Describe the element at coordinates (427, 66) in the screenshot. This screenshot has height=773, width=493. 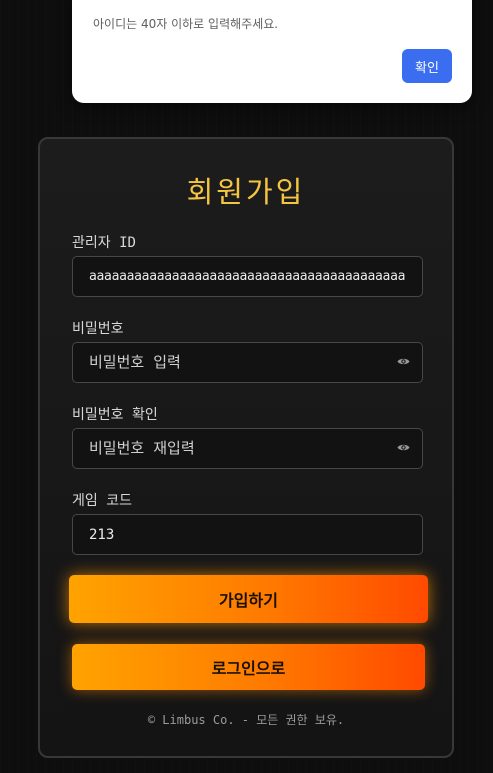
I see `alert-confirm-button: 확인` at that location.